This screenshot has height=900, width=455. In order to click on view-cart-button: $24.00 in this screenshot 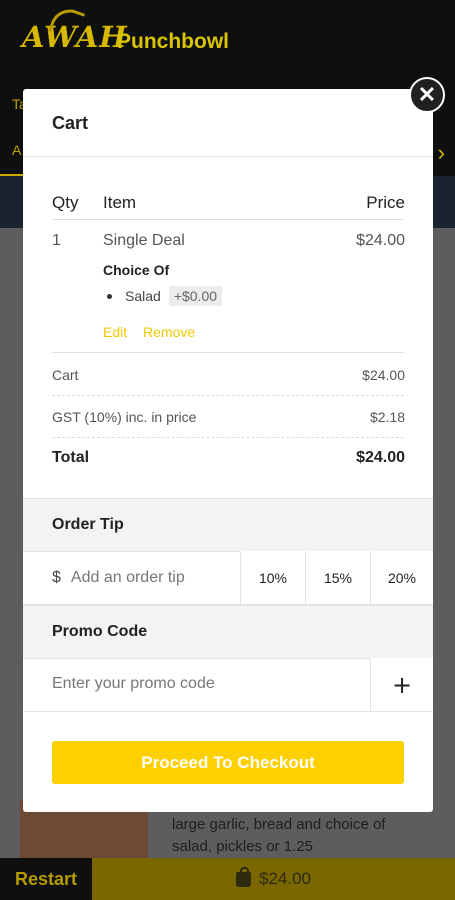, I will do `click(273, 879)`.